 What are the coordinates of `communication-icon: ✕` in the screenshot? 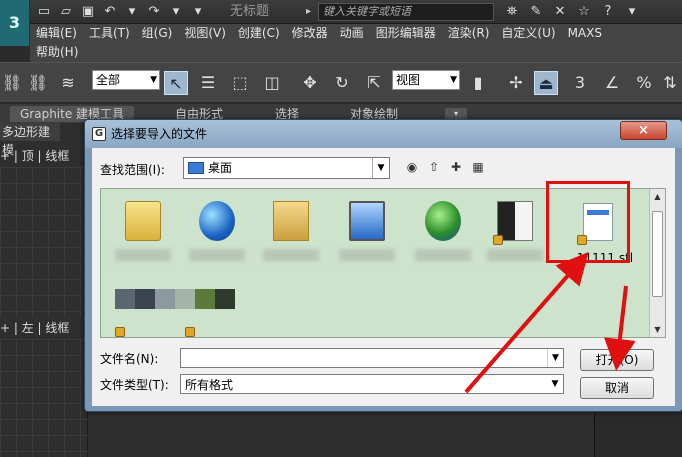 It's located at (560, 12).